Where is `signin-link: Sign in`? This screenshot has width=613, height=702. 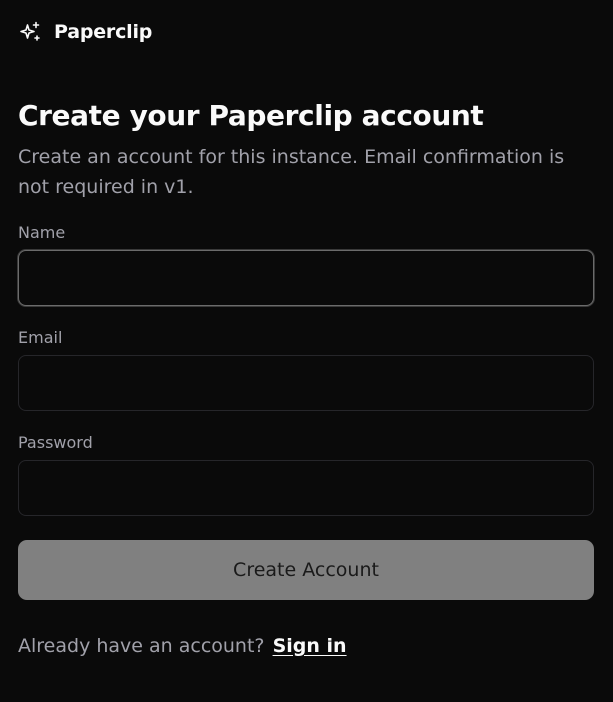
signin-link: Sign in is located at coordinates (310, 646).